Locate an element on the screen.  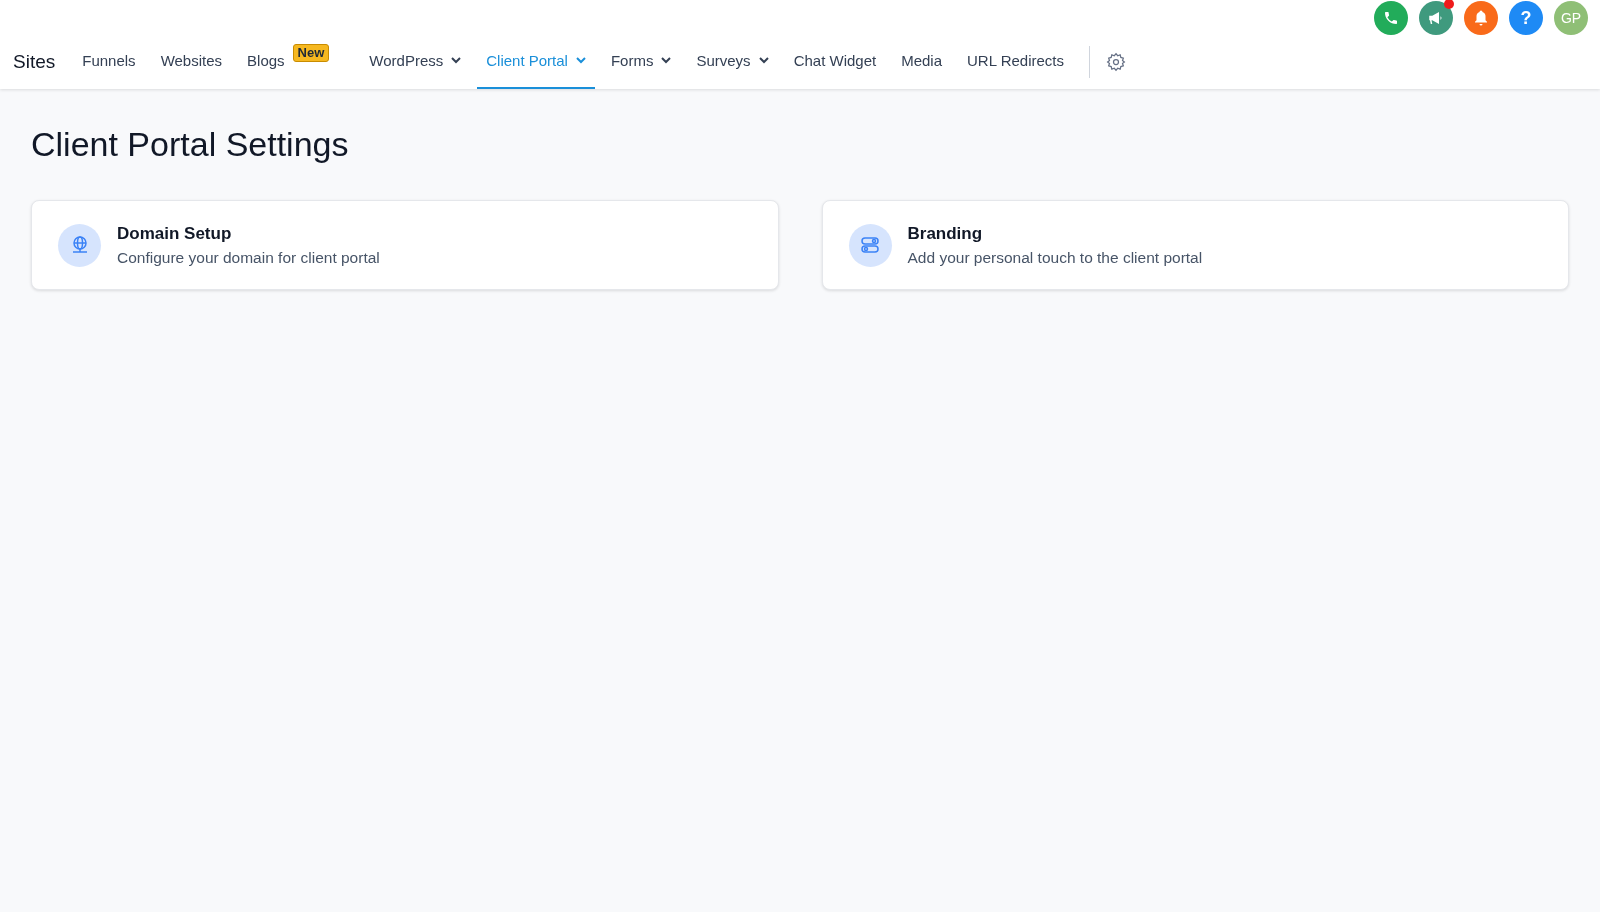
card-description: Add your personal touch to the client portal is located at coordinates (1055, 257).